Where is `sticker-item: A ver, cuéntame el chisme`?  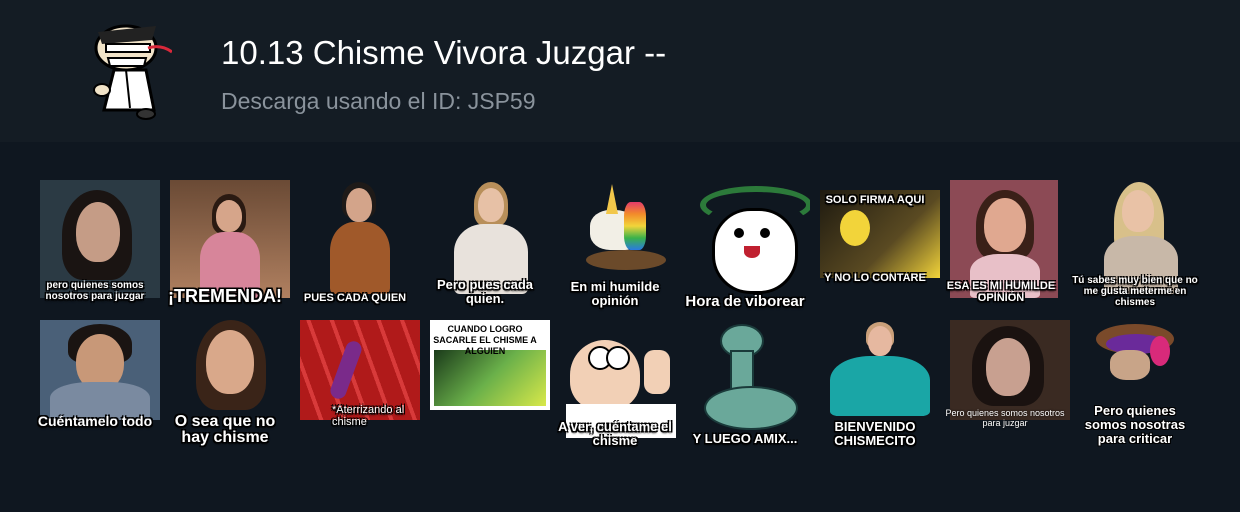
sticker-item: A ver, cuéntame el chisme is located at coordinates (615, 380).